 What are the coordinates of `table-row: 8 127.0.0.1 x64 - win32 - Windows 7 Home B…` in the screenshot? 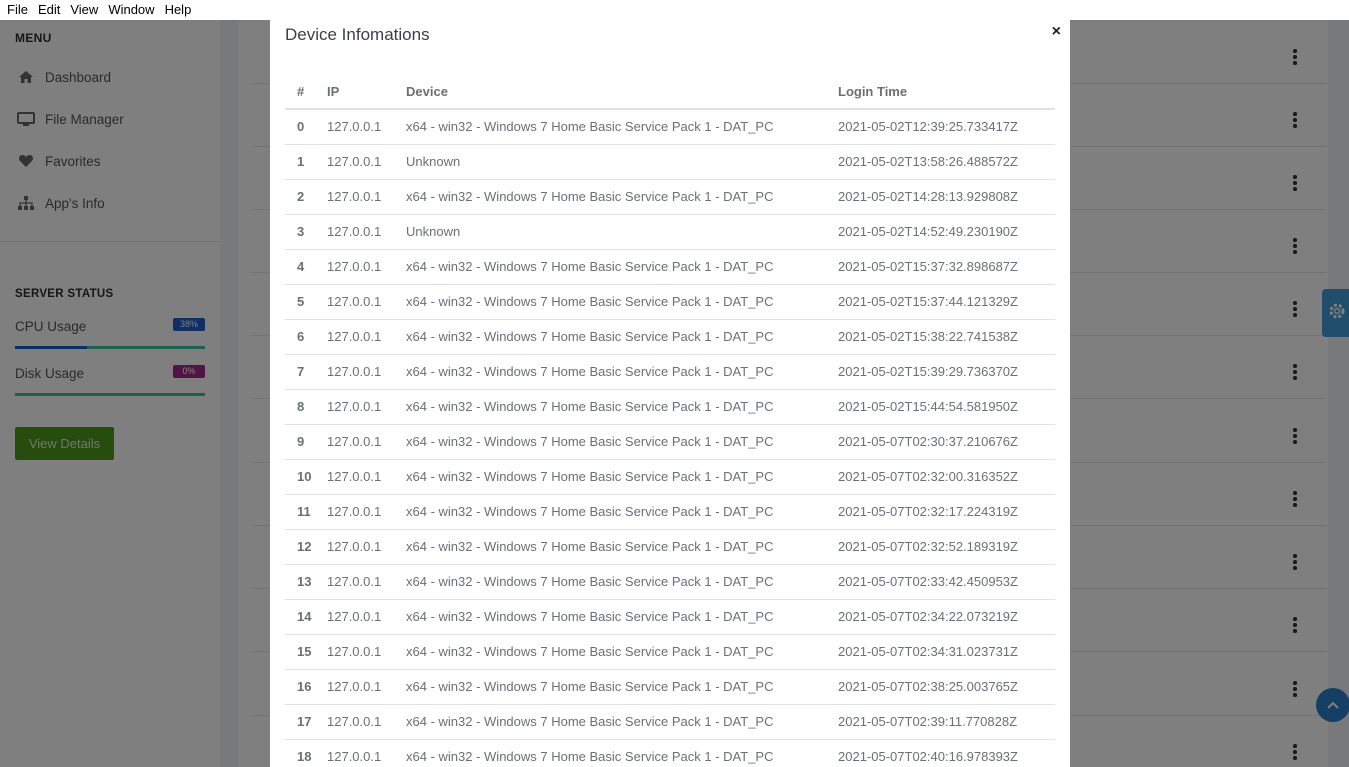 It's located at (670, 407).